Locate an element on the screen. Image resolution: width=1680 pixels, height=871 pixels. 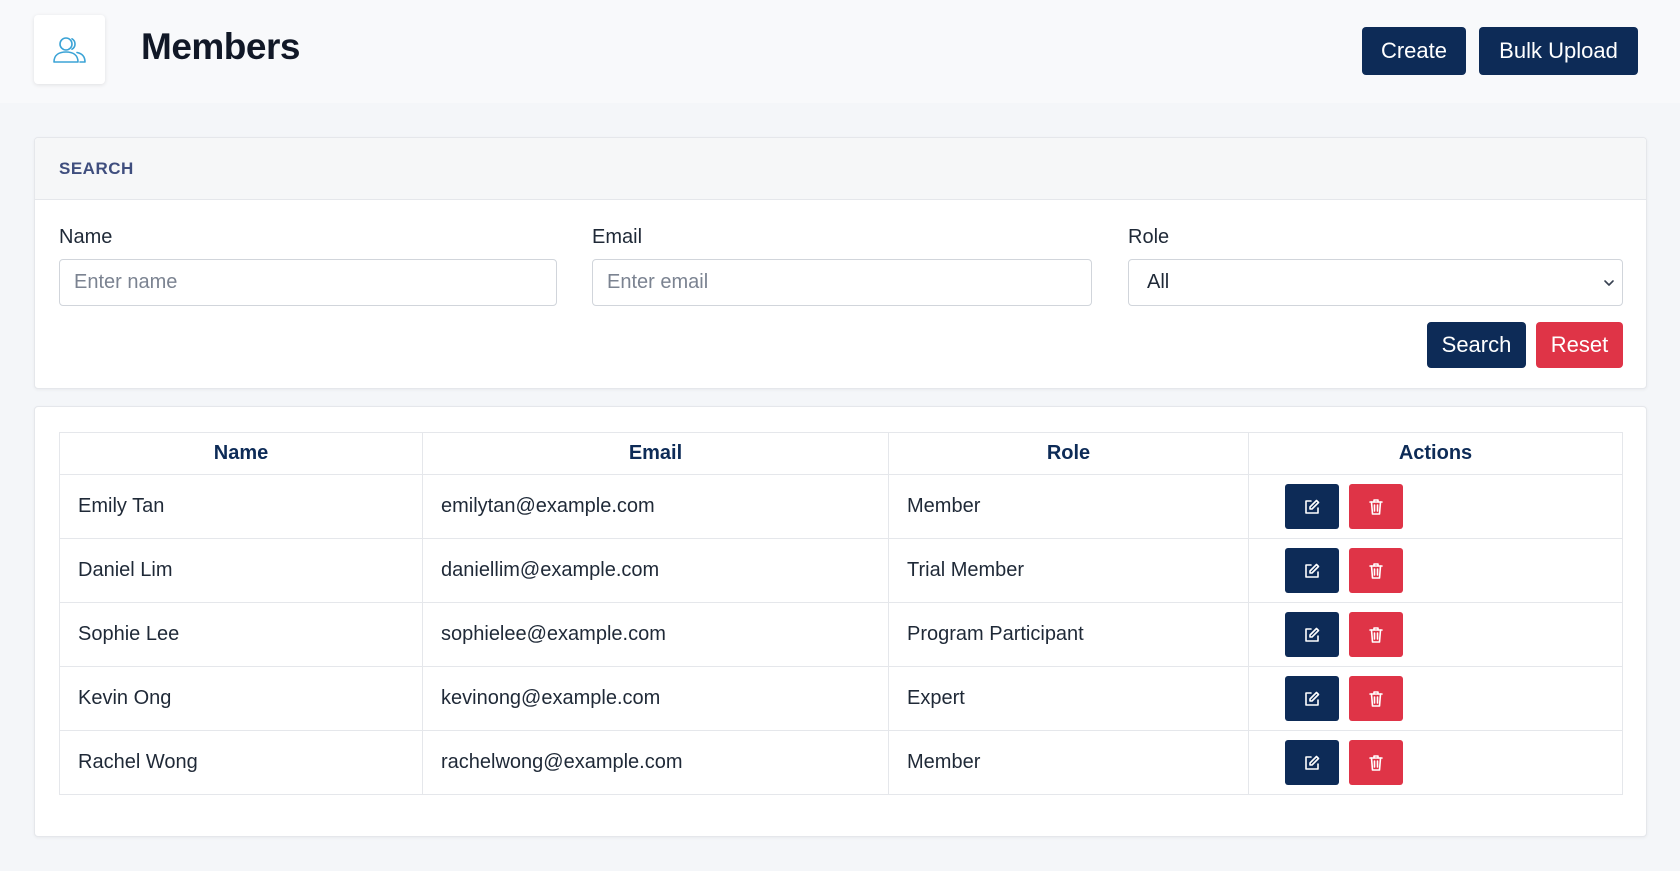
member-role-cell: Trial Member is located at coordinates (1068, 570).